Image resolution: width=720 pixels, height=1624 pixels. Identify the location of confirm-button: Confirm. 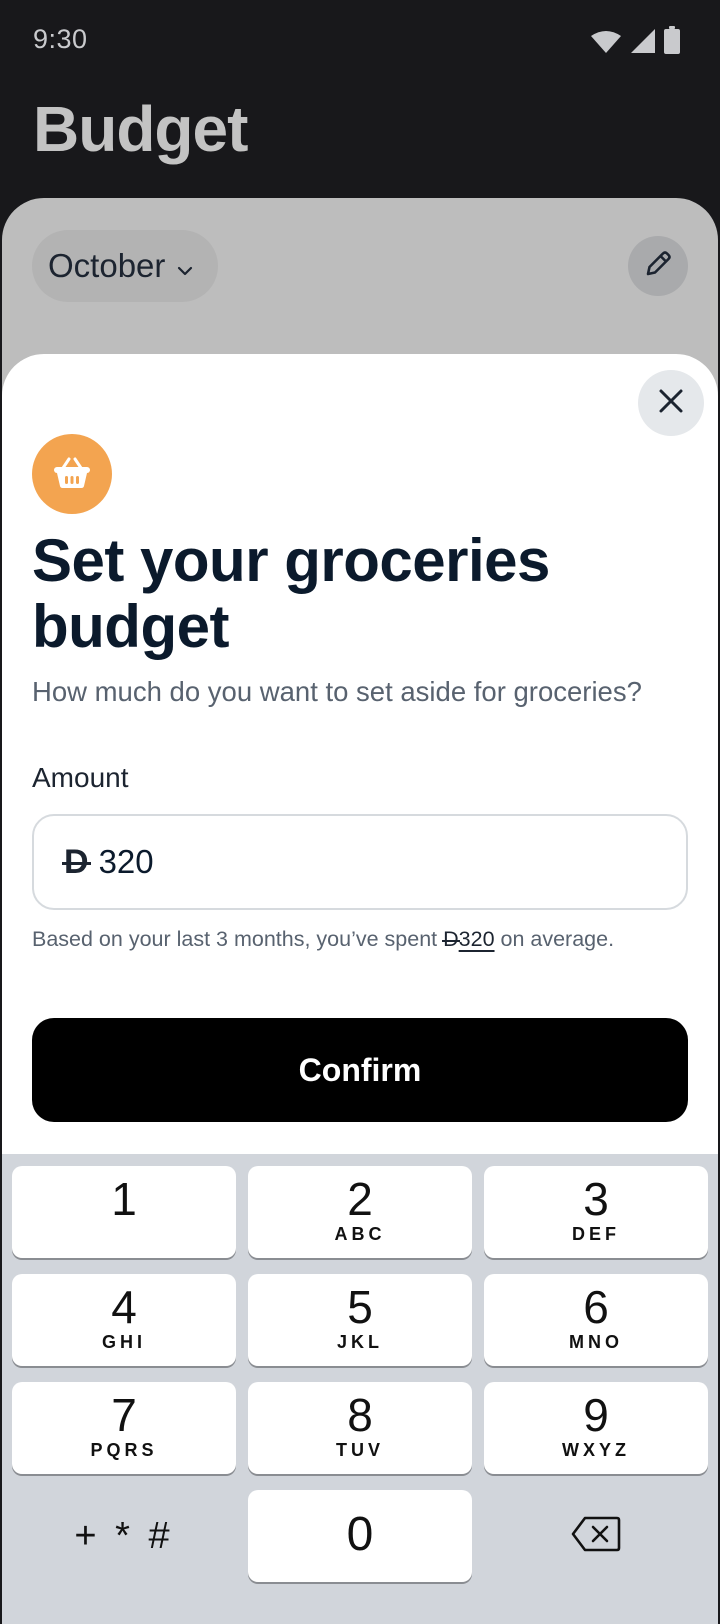
(360, 1070).